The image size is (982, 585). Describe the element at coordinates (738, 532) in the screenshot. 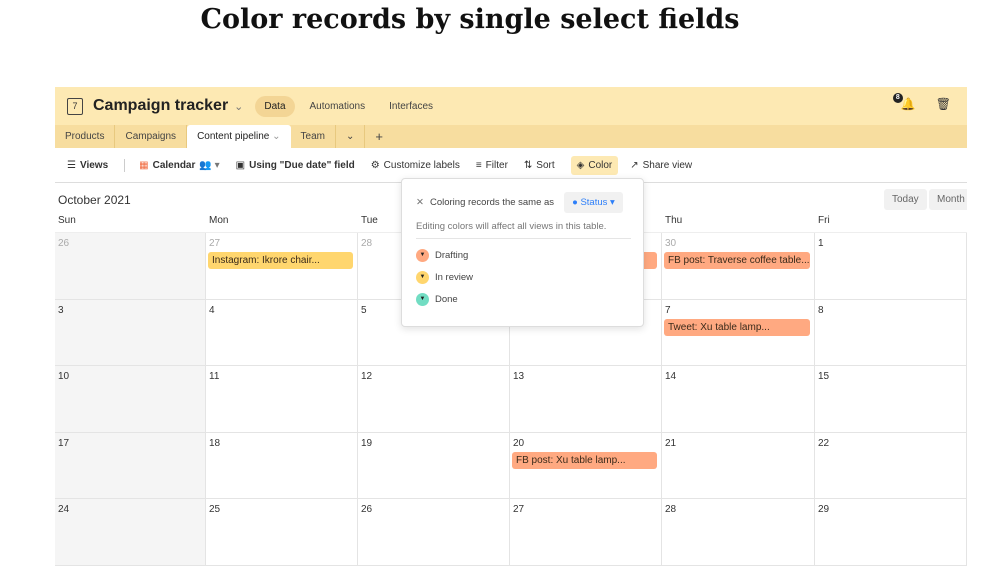

I see `day-cell: 28` at that location.